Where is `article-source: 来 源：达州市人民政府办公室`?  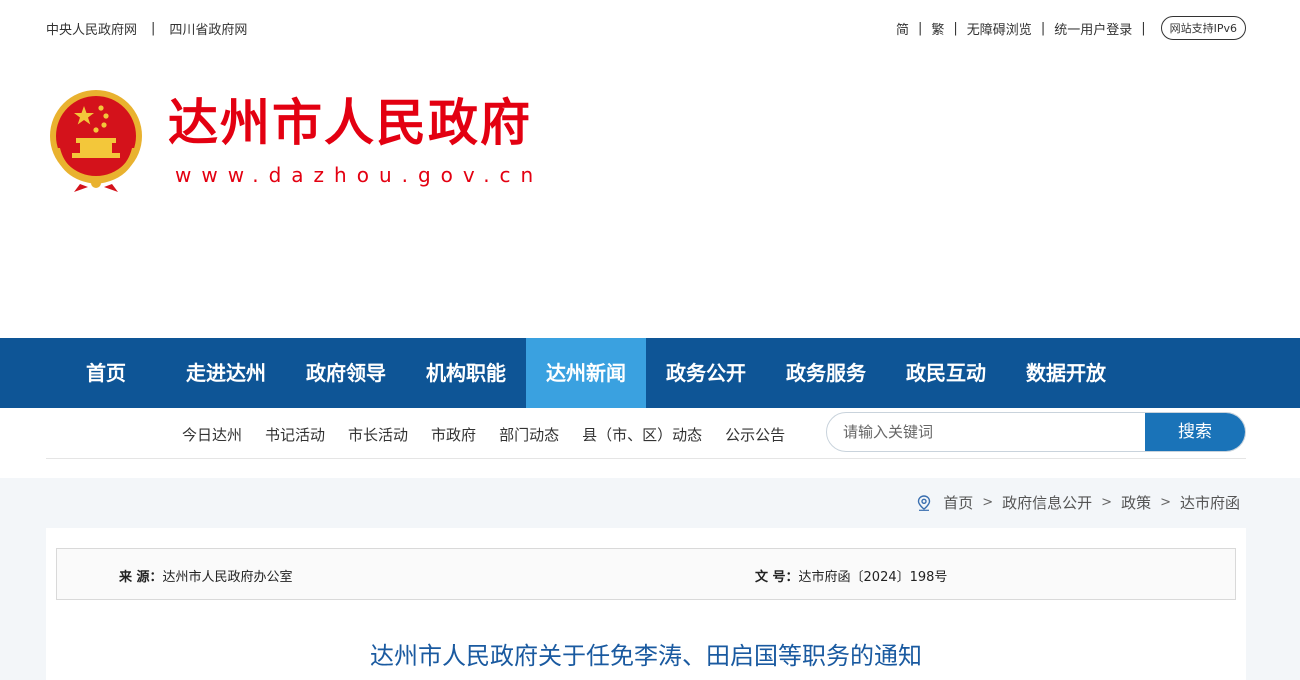
article-source: 来 源：达州市人民政府办公室 is located at coordinates (206, 575).